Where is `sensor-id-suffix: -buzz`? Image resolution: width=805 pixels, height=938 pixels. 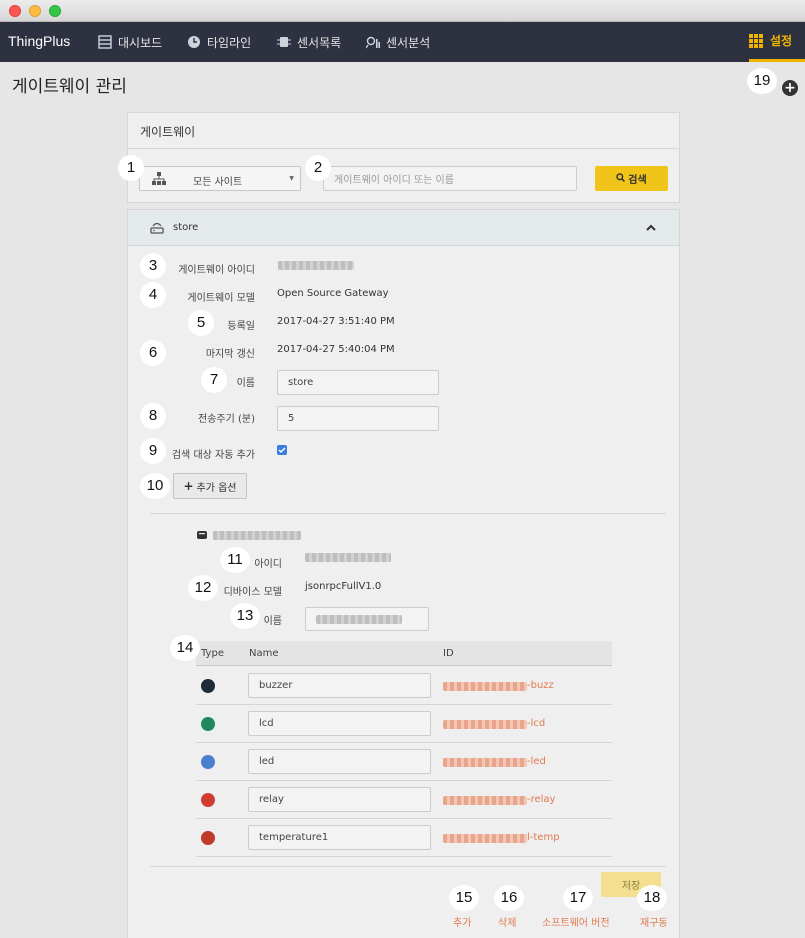
sensor-id-suffix: -buzz is located at coordinates (540, 685).